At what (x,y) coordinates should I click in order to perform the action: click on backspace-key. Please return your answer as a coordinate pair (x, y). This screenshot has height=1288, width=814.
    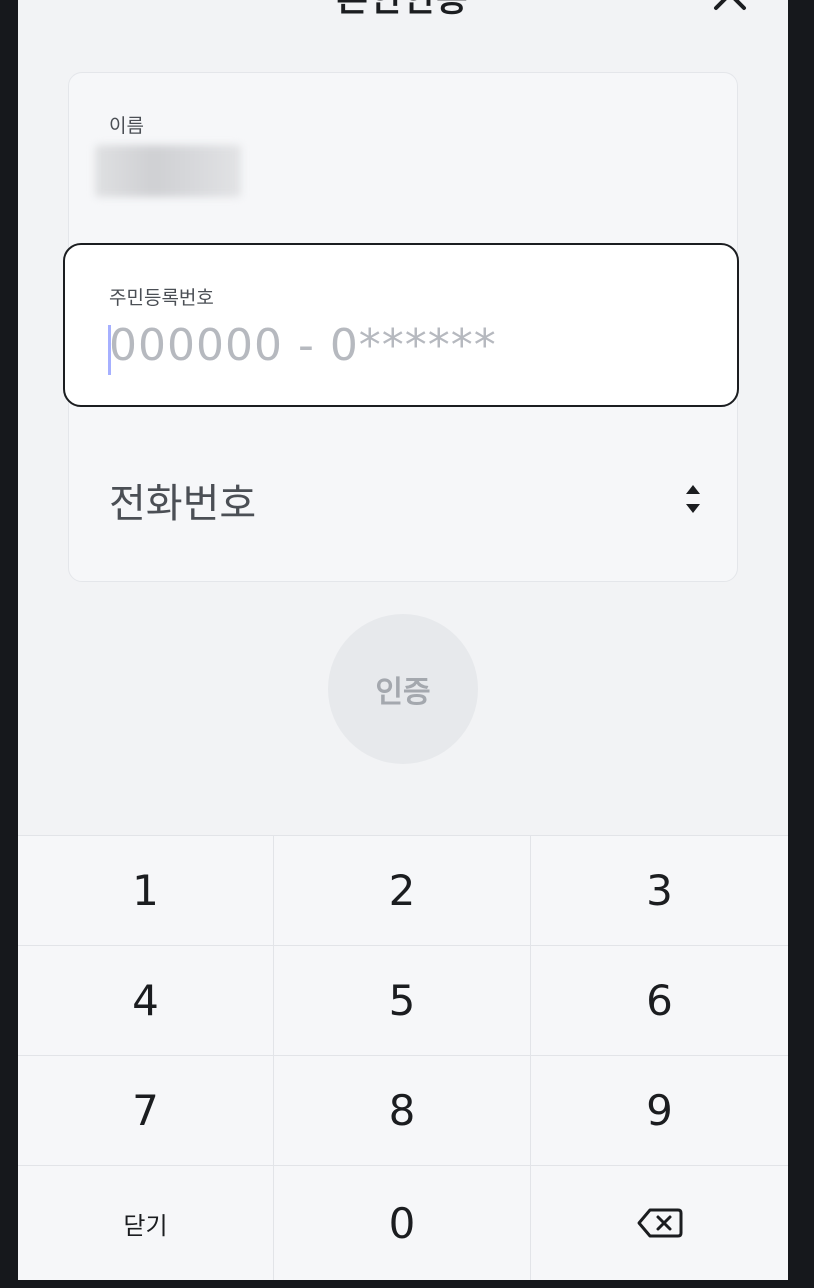
    Looking at the image, I should click on (659, 1223).